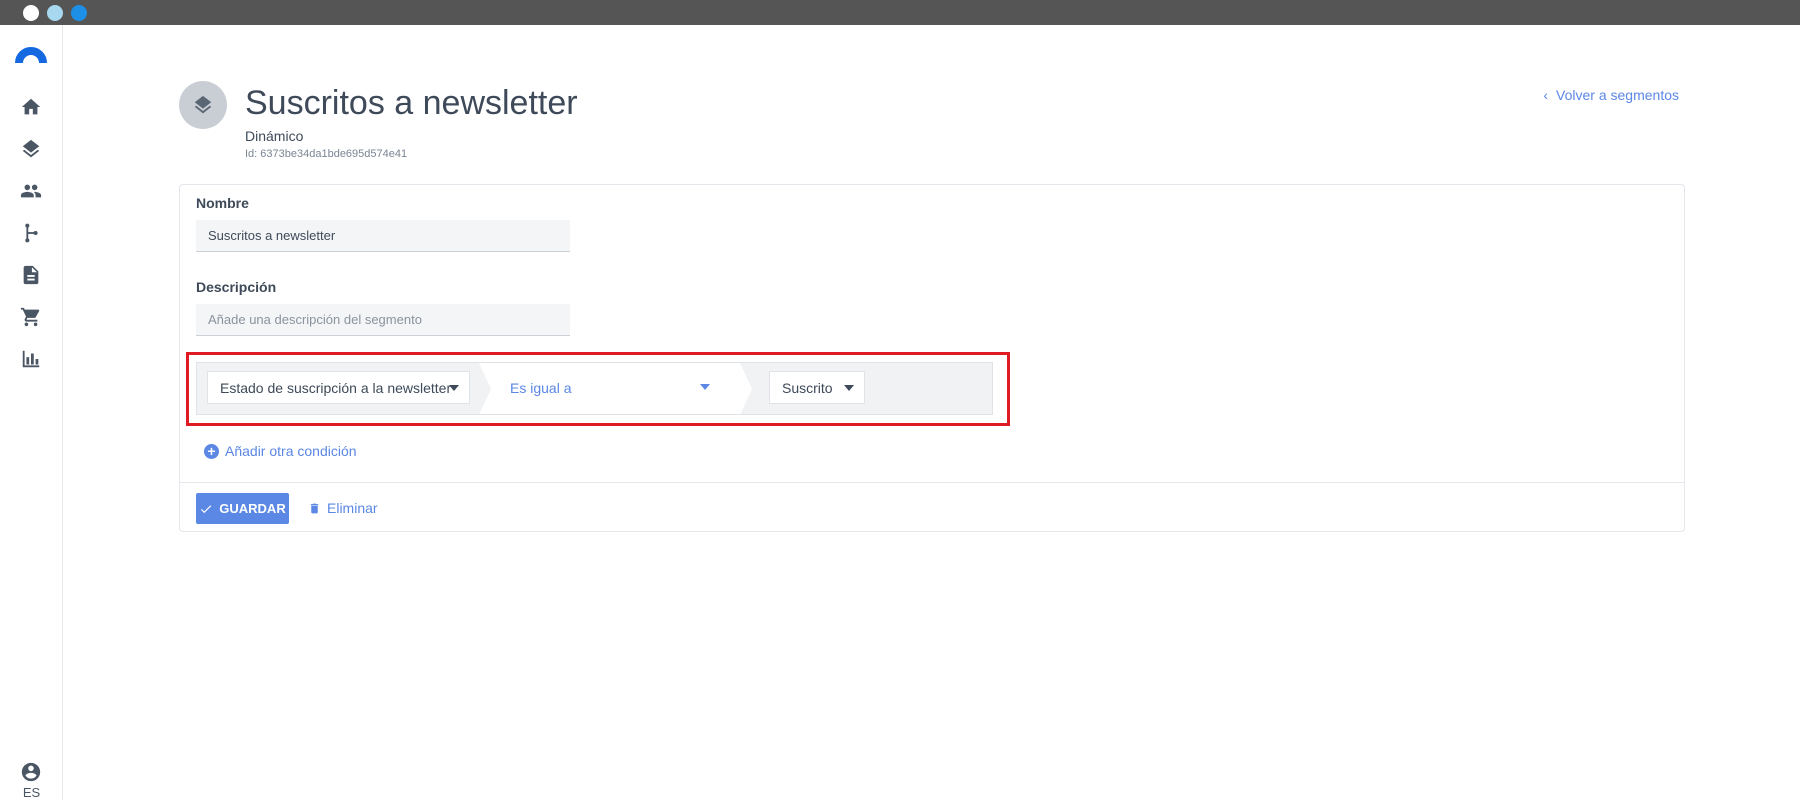 This screenshot has width=1800, height=800. Describe the element at coordinates (222, 203) in the screenshot. I see `name-label: Nombre` at that location.